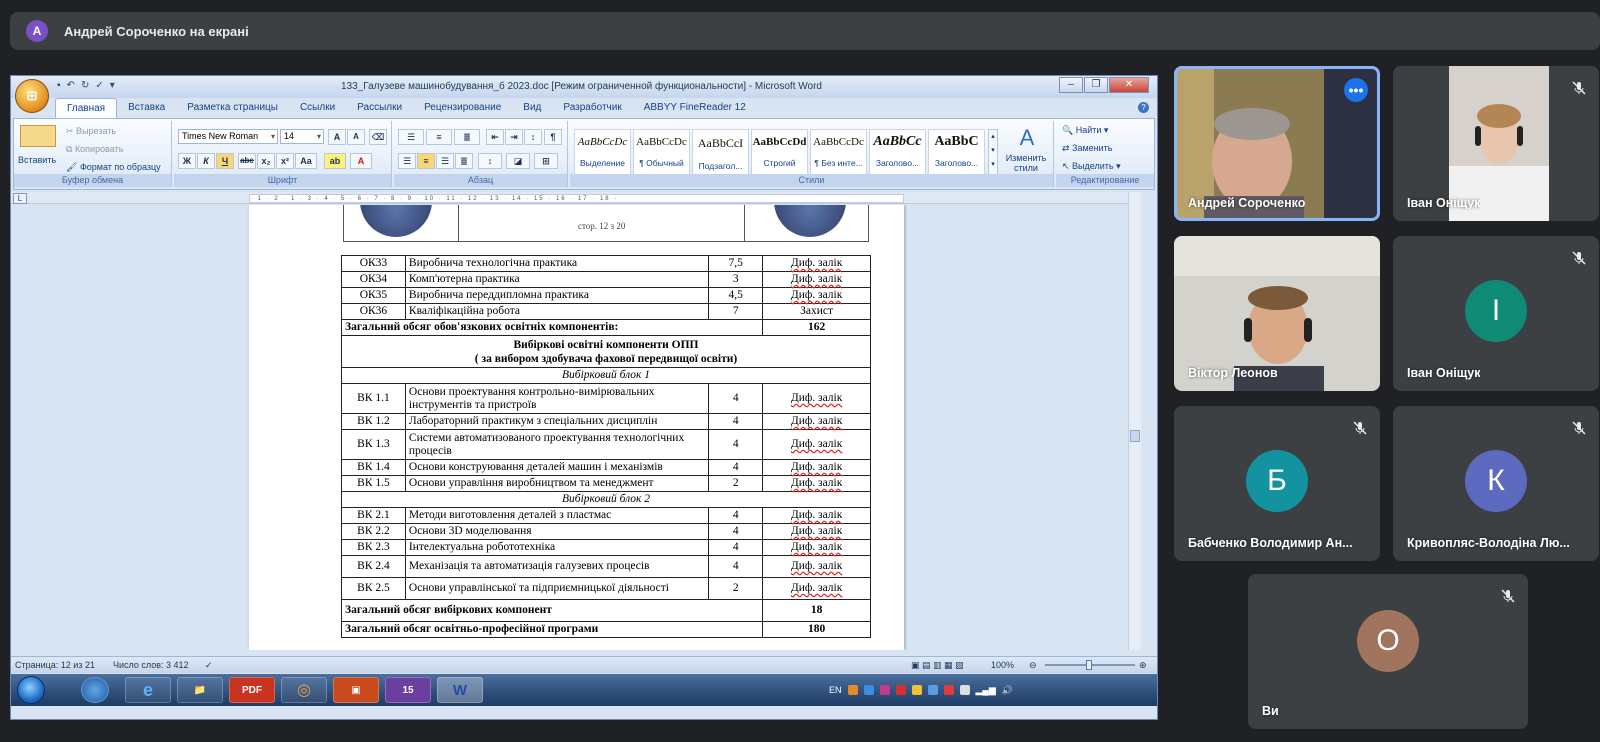 Image resolution: width=1600 pixels, height=742 pixels. I want to click on multilevel-icon: ≣, so click(467, 137).